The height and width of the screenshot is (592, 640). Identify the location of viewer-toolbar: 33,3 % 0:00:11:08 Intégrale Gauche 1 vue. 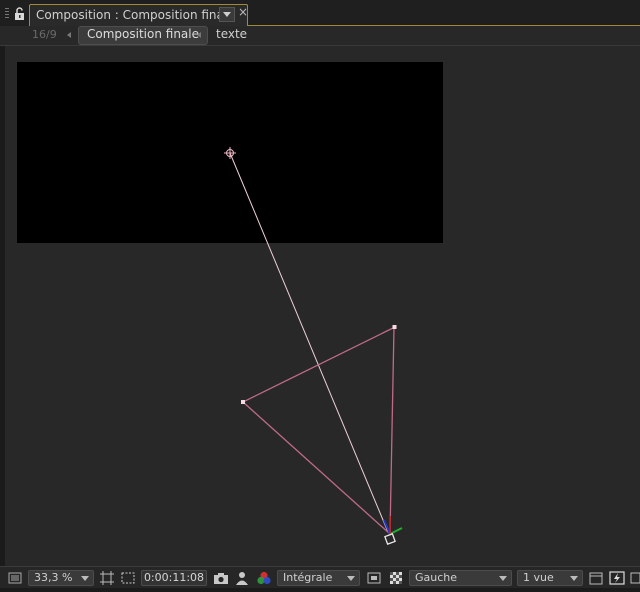
(320, 577).